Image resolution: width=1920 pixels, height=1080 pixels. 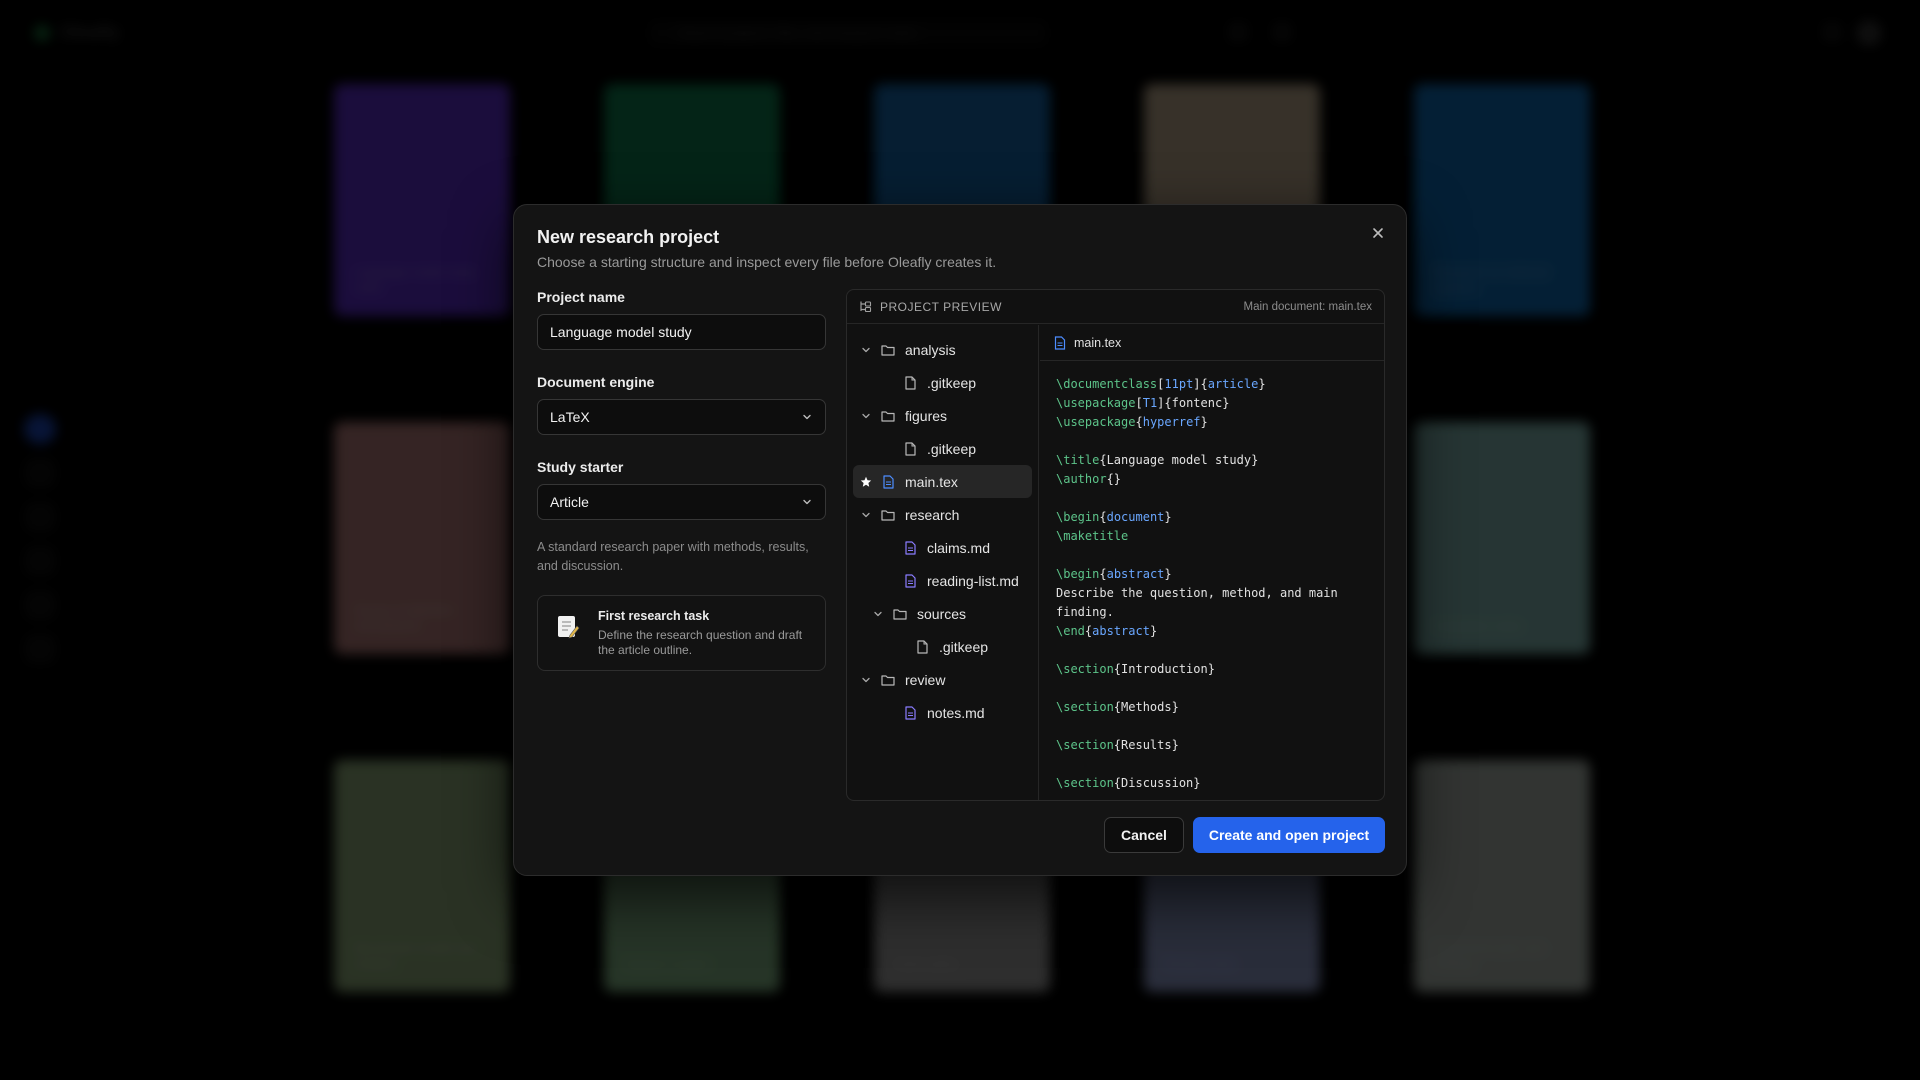 What do you see at coordinates (580, 467) in the screenshot?
I see `study-starter-label: Study starter` at bounding box center [580, 467].